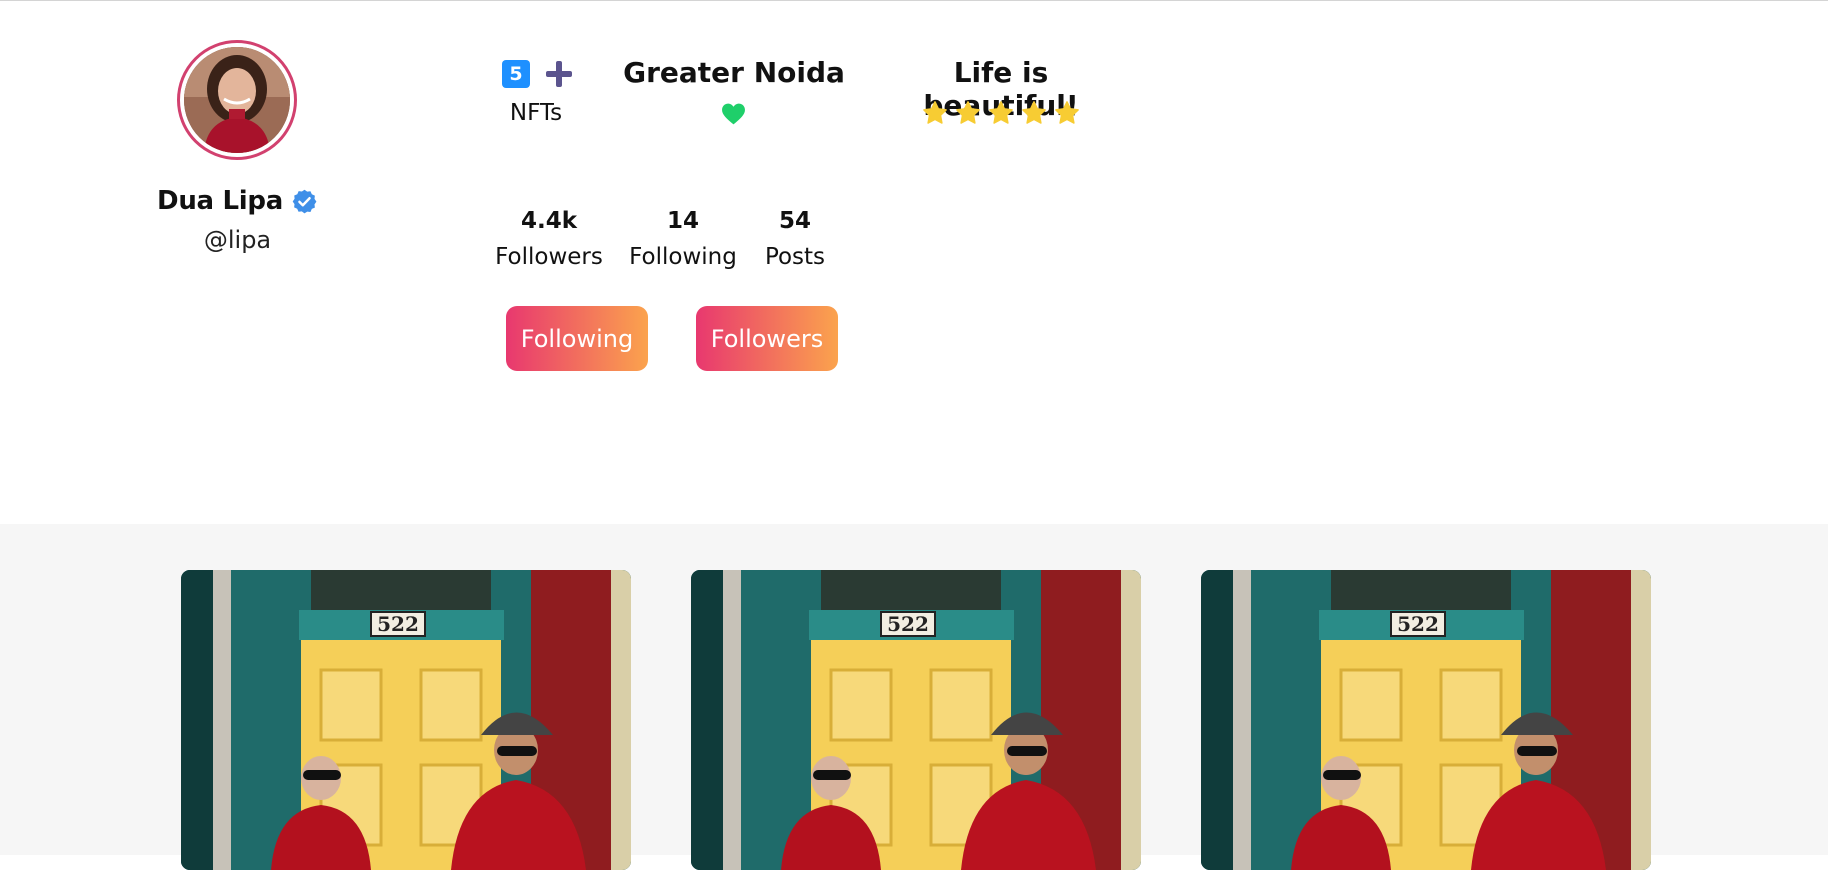 The image size is (1828, 870). I want to click on profile-name-row: Dua Lipa, so click(237, 201).